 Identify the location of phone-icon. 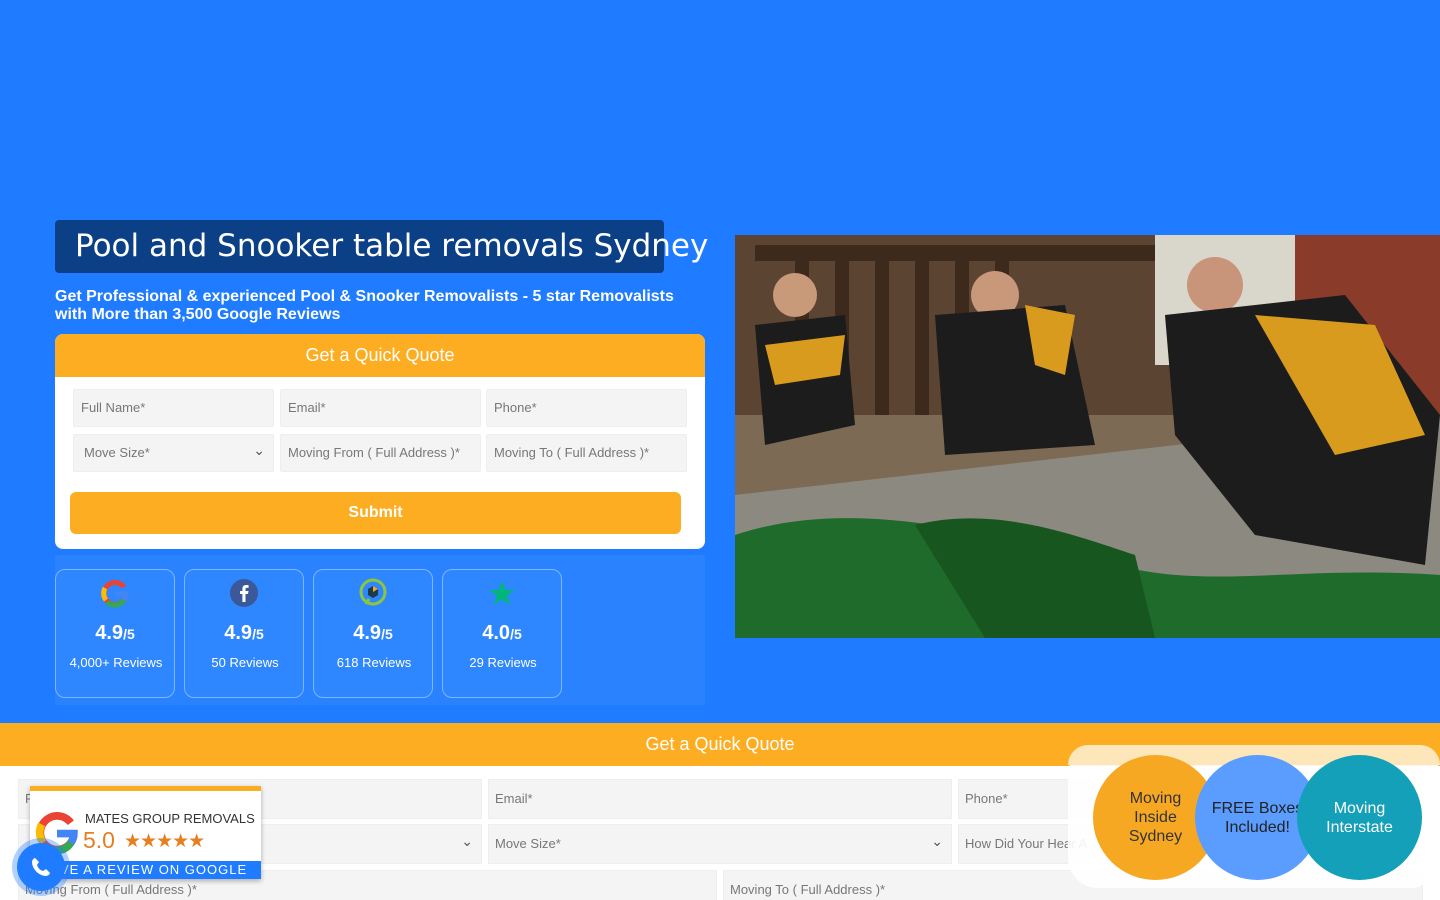
(41, 867).